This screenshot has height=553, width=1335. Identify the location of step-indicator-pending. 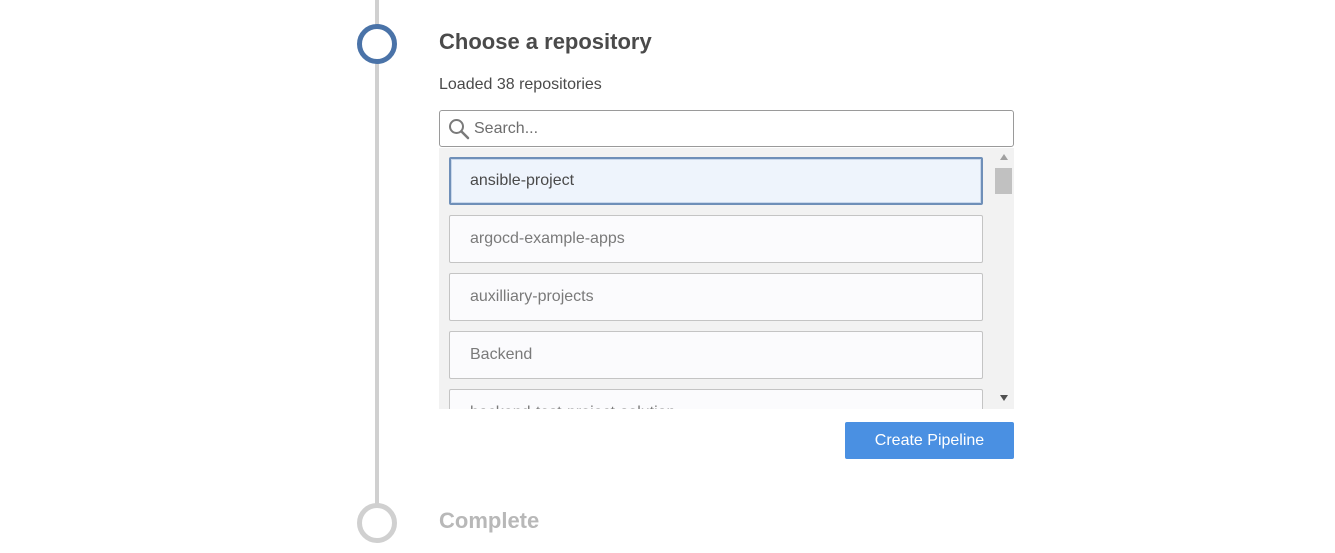
(377, 523).